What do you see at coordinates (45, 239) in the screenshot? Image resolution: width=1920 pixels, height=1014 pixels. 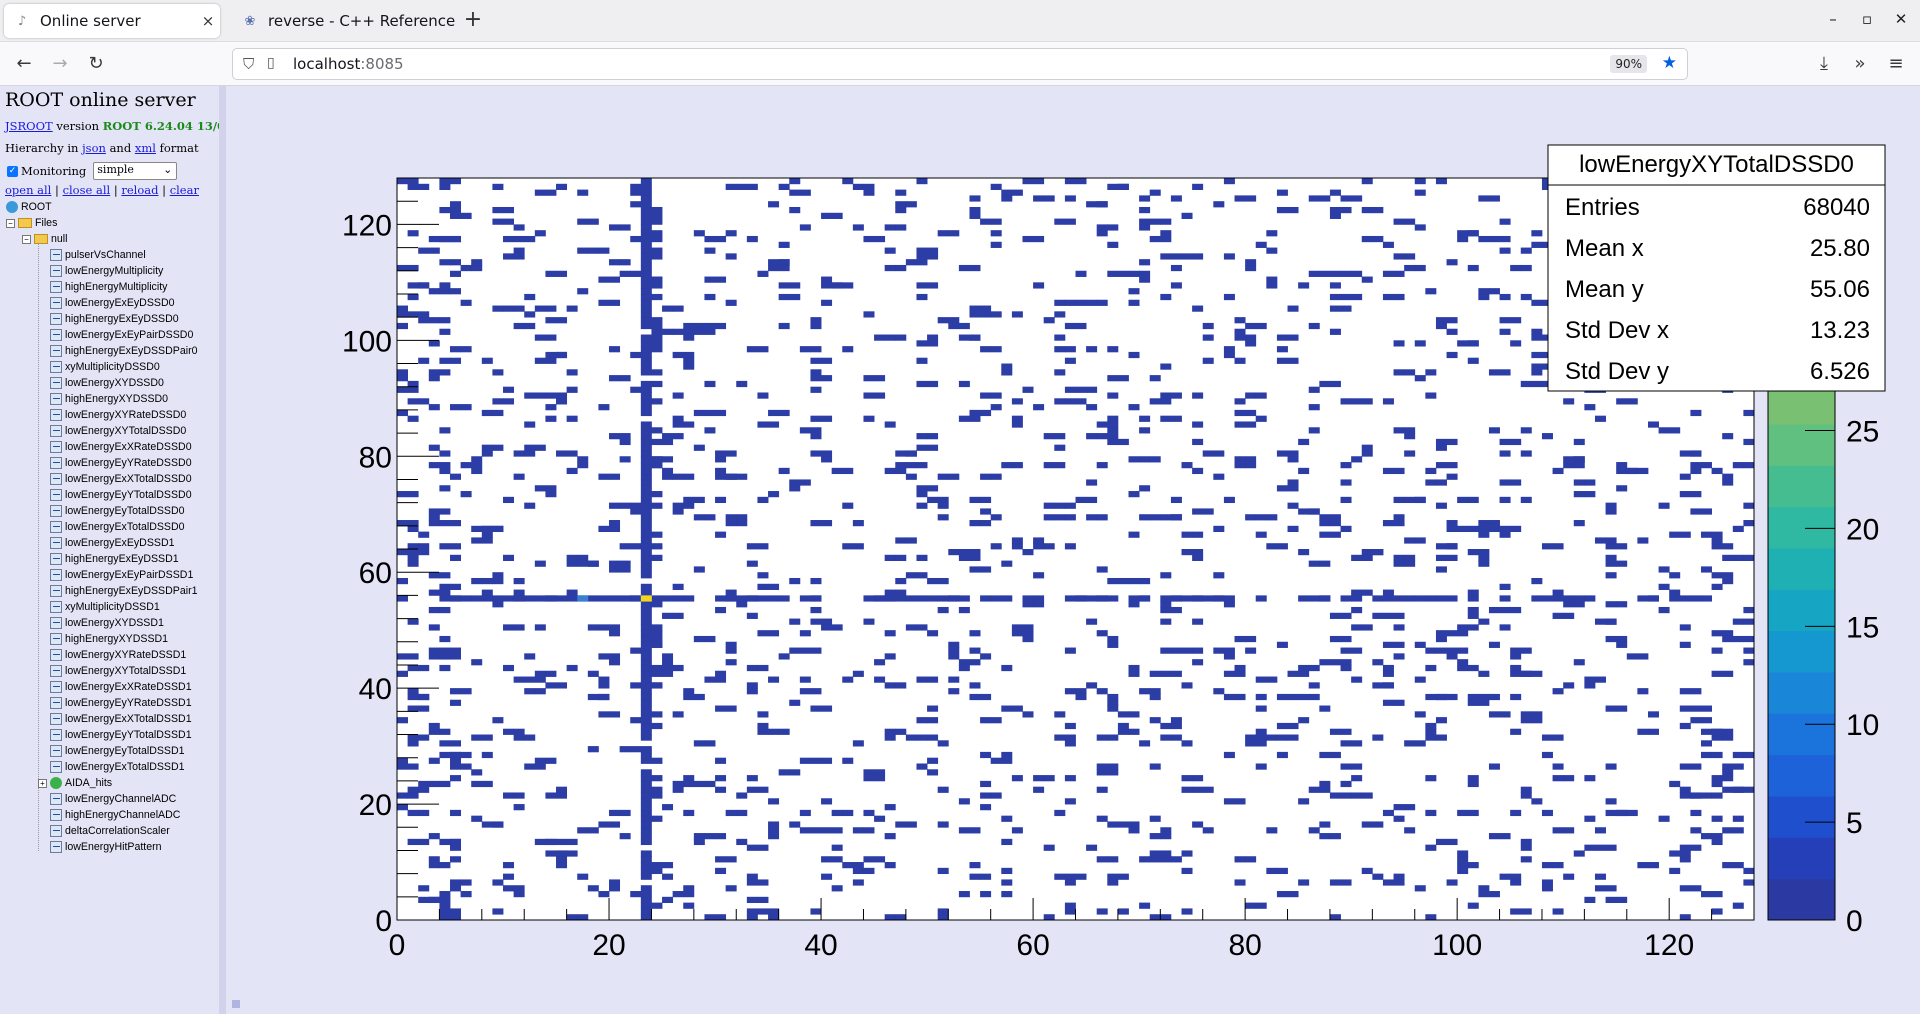 I see `tree-null: − null` at bounding box center [45, 239].